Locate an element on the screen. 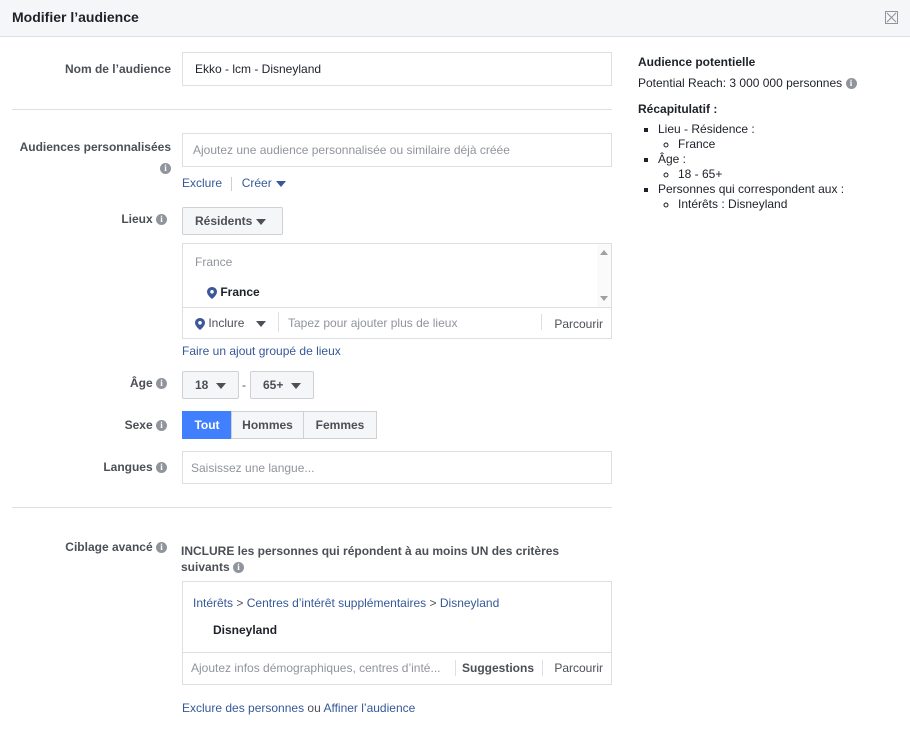 The width and height of the screenshot is (910, 733). scroll-down-icon is located at coordinates (604, 298).